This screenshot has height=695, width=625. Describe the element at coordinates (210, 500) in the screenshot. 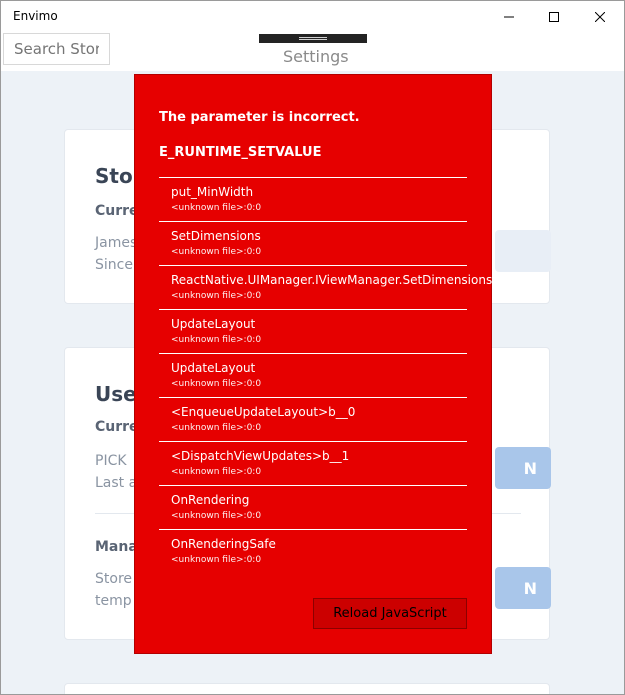

I see `frame-name: OnRendering` at that location.